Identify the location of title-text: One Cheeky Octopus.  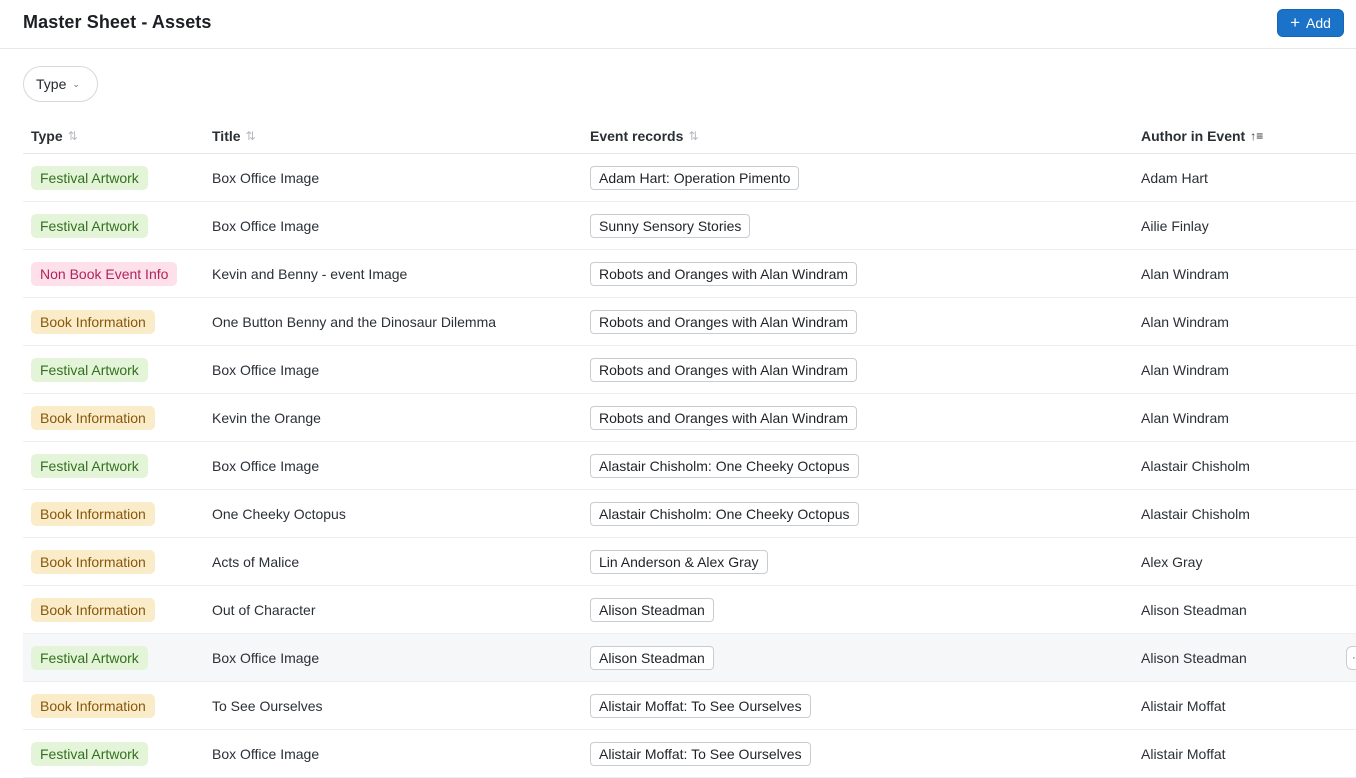
(279, 513).